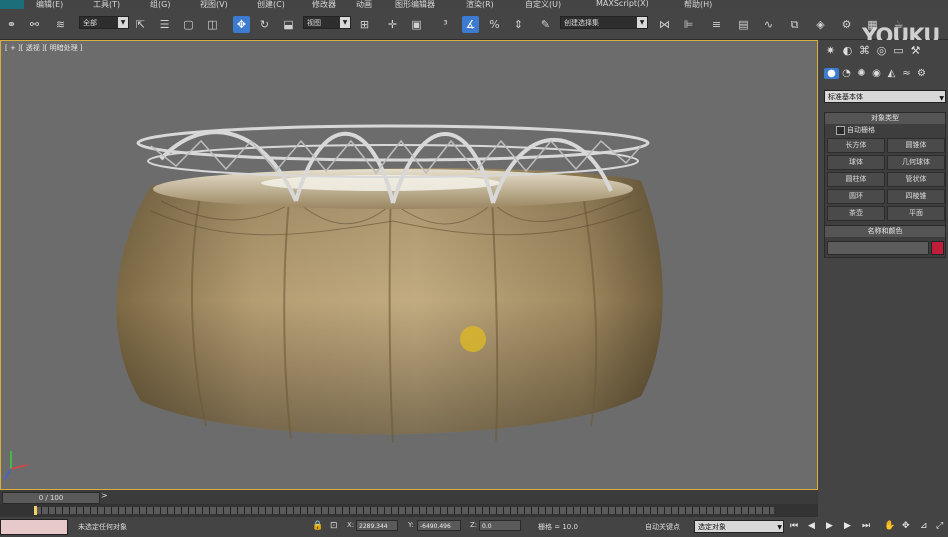 The image size is (948, 537). Describe the element at coordinates (916, 196) in the screenshot. I see `pyramid-button: 四棱锥` at that location.